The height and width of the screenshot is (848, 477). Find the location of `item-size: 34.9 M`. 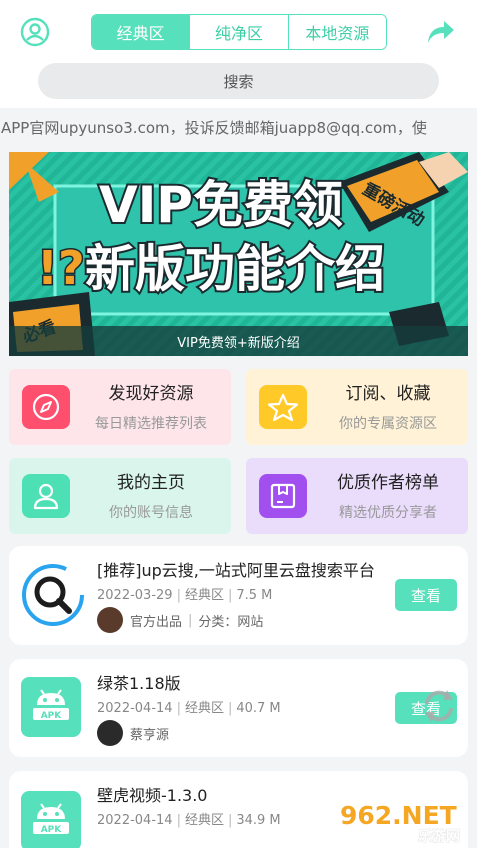

item-size: 34.9 M is located at coordinates (258, 820).